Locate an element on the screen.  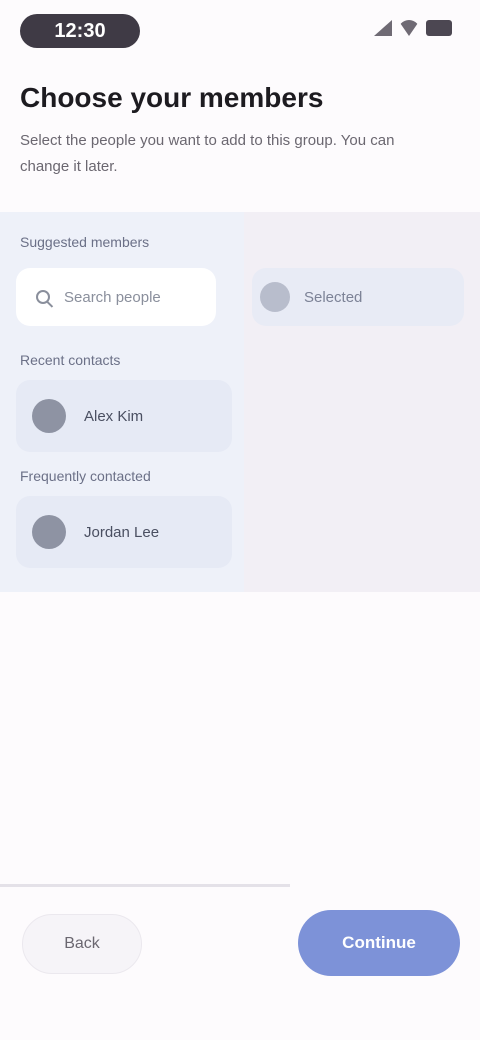
search-placeholder: Search people is located at coordinates (112, 297).